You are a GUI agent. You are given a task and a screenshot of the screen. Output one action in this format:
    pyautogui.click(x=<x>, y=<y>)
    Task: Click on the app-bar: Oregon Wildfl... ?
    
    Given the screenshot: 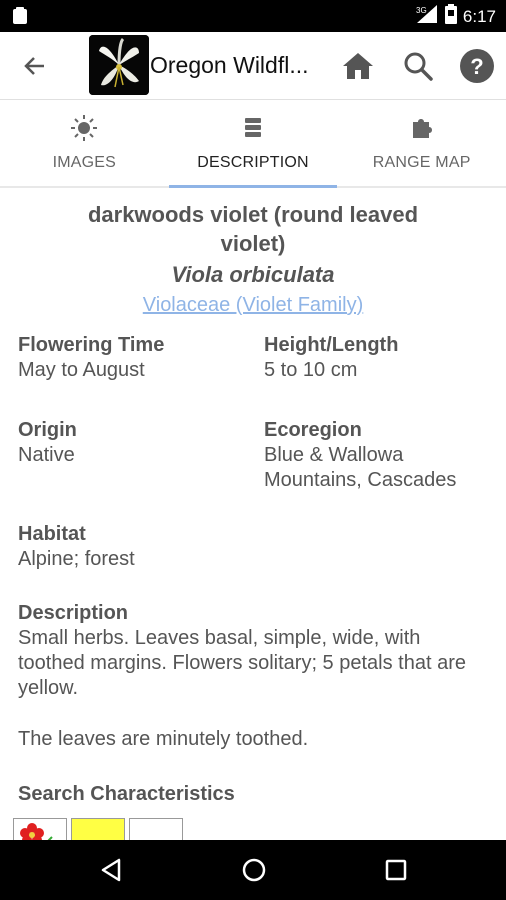 What is the action you would take?
    pyautogui.click(x=253, y=66)
    